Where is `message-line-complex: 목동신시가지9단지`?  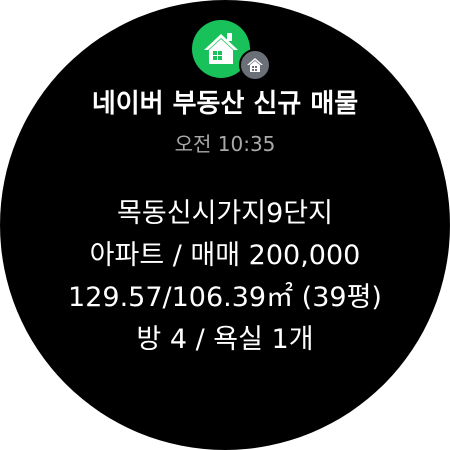 message-line-complex: 목동신시가지9단지 is located at coordinates (225, 213).